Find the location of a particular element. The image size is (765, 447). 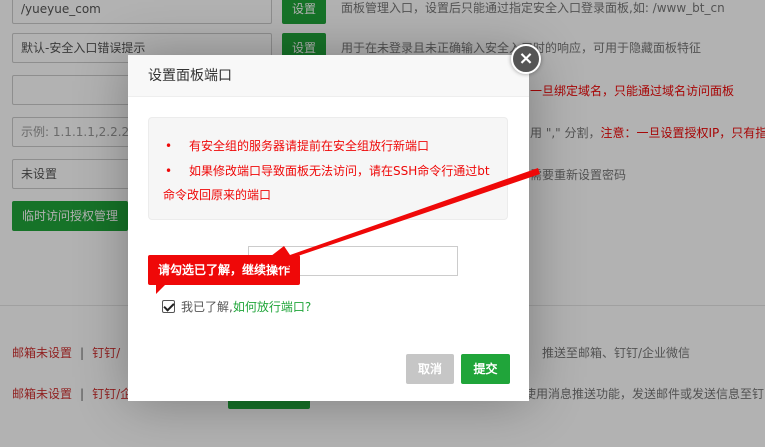

submit-button: 提交 is located at coordinates (485, 369).